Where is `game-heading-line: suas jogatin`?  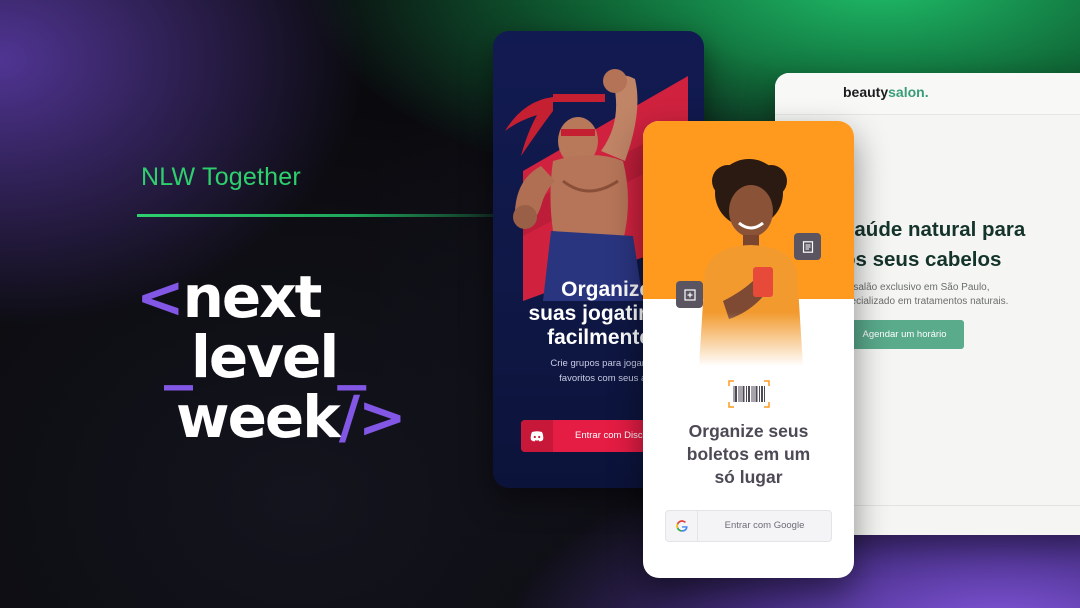
game-heading-line: suas jogatin is located at coordinates (589, 313).